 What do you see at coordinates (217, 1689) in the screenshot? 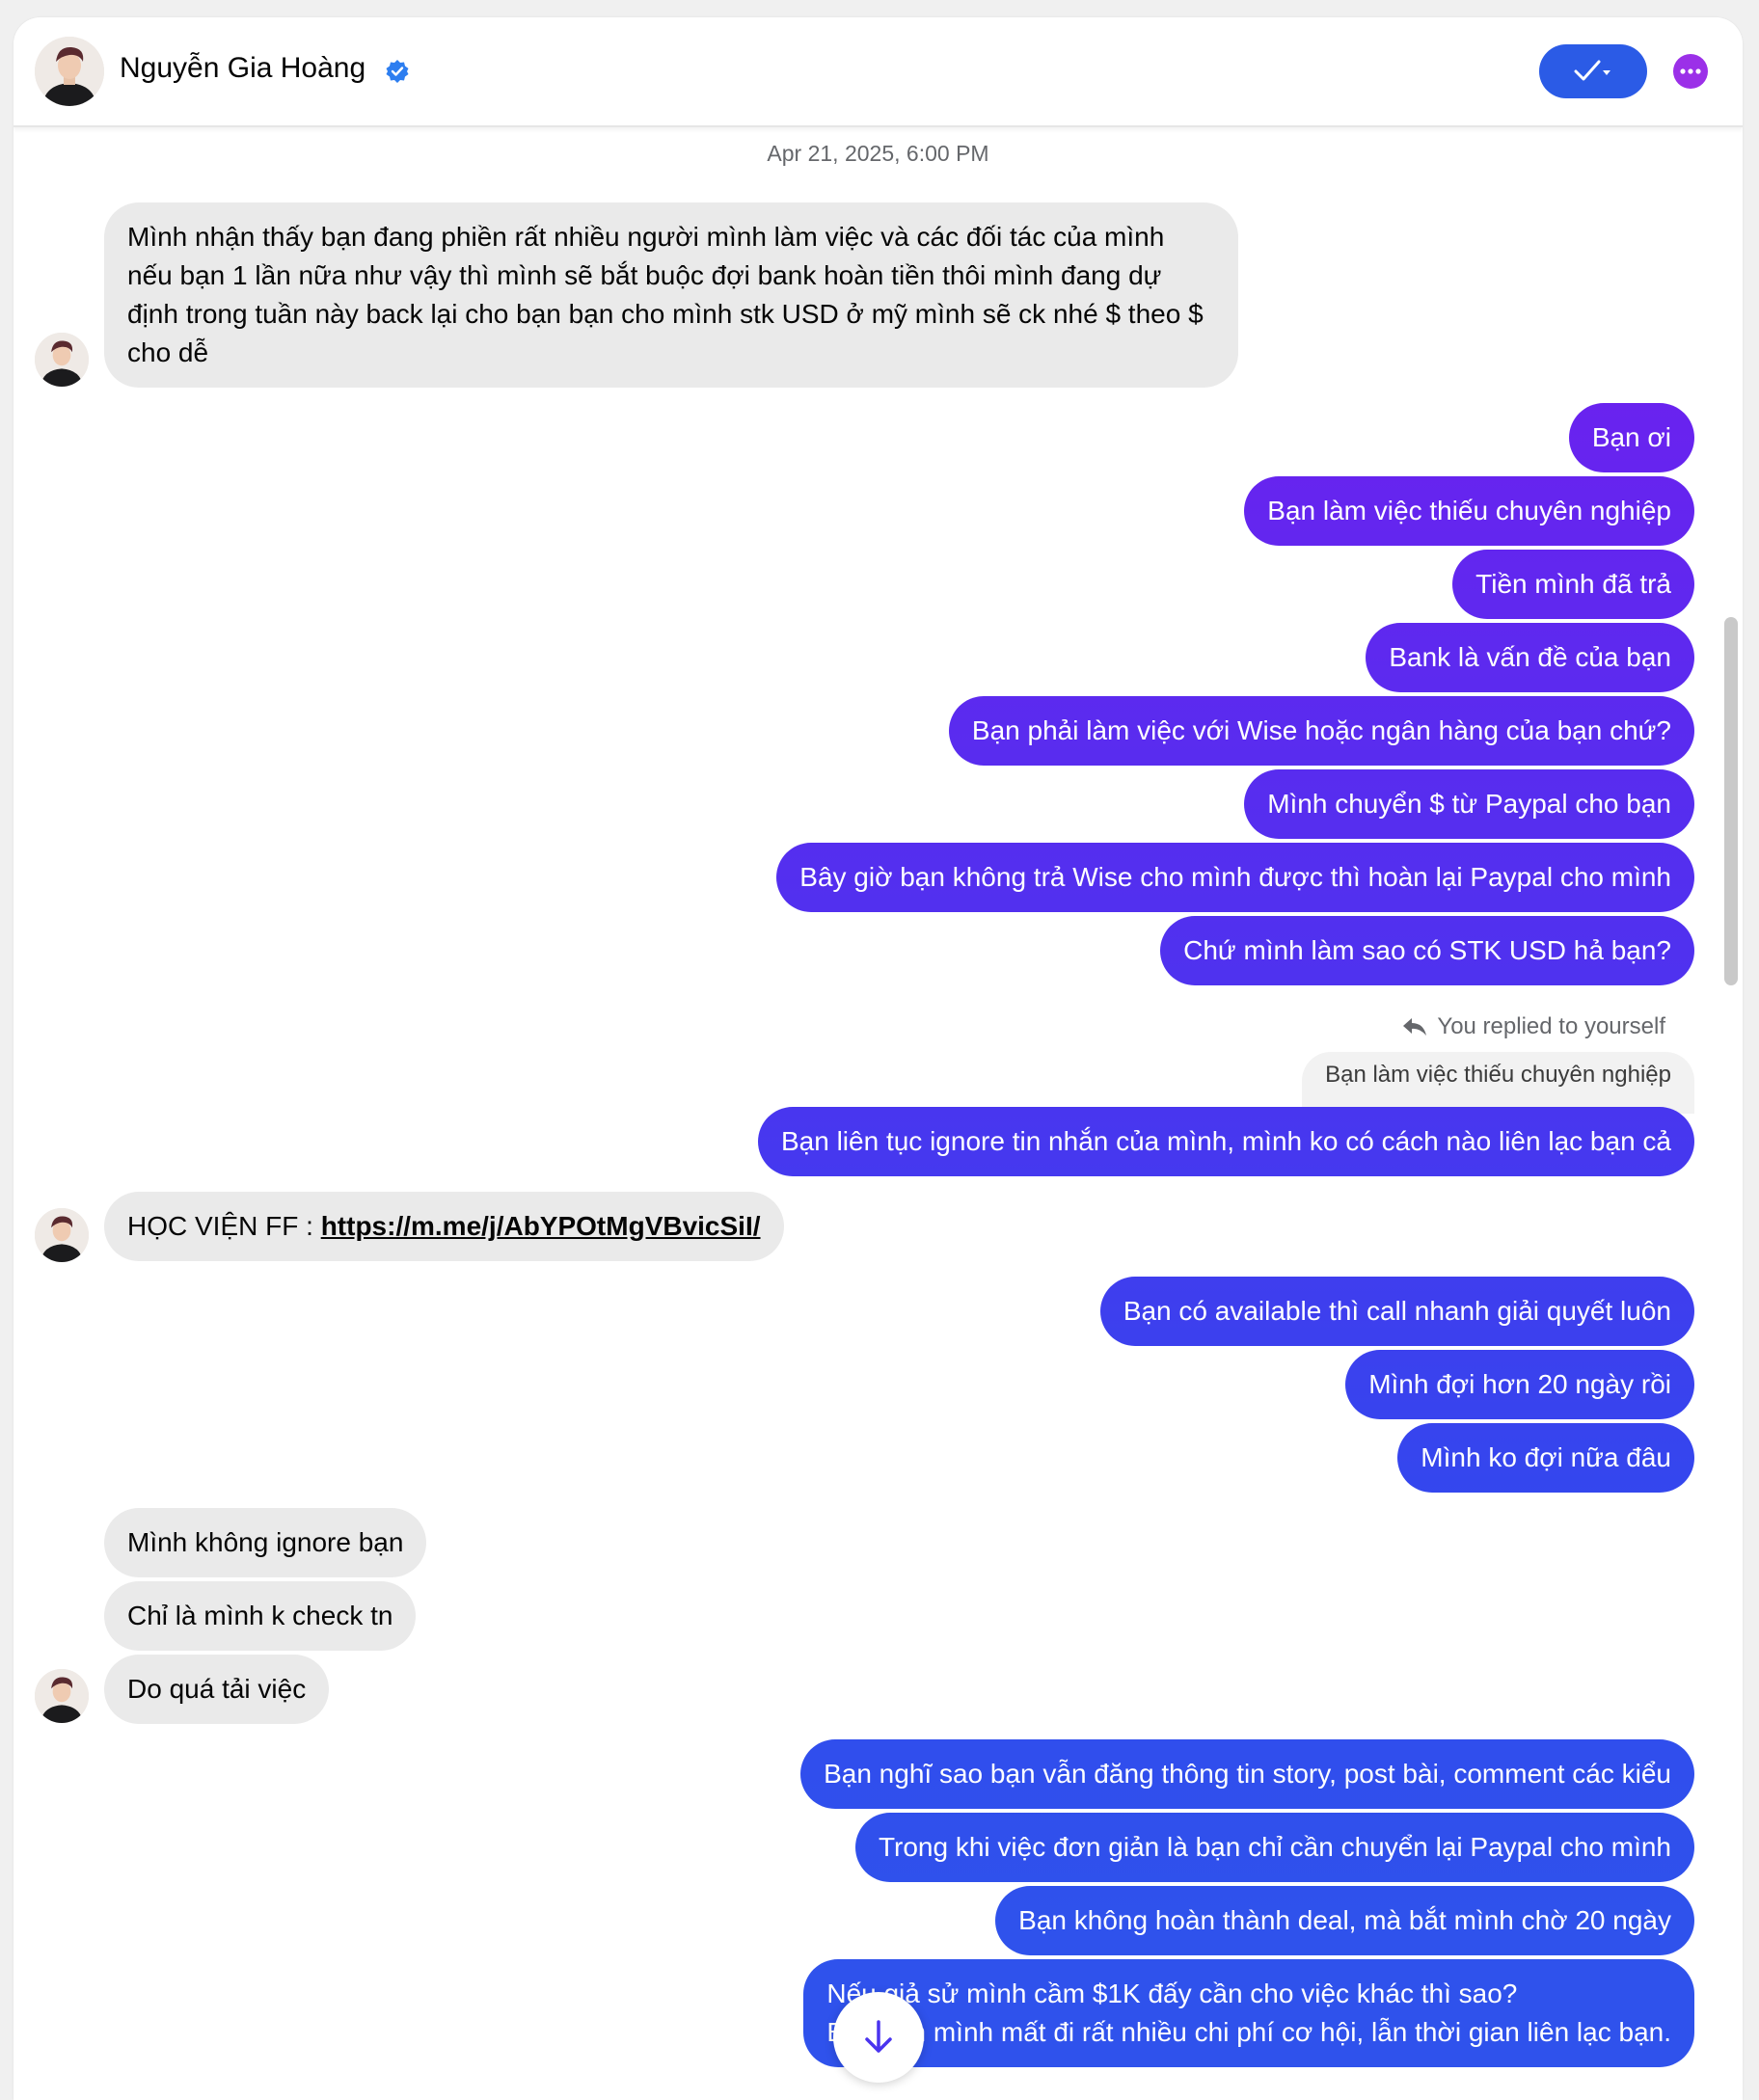
I see `incoming-message: Do quá tải việc` at bounding box center [217, 1689].